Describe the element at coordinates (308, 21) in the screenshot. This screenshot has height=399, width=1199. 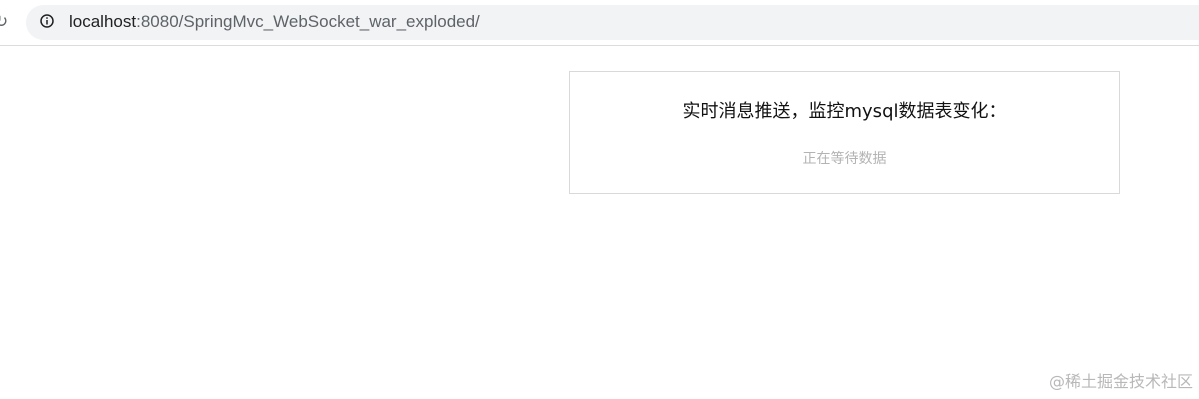
I see `url-path: :8080/SpringMvc_WebSocket_war_exploded/` at that location.